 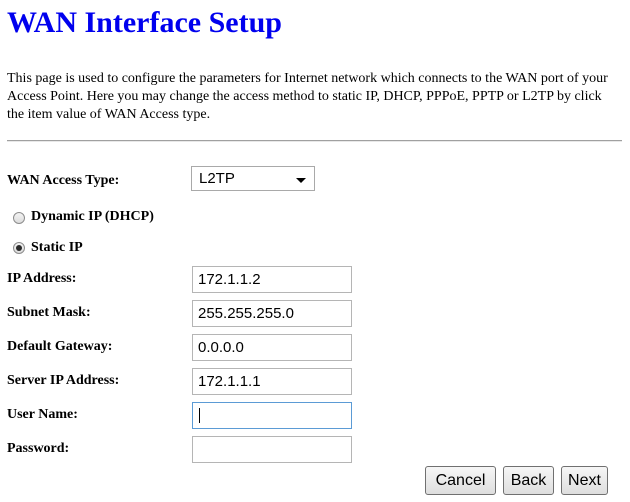 I want to click on subnet-mask-label: Subnet Mask:, so click(x=49, y=312).